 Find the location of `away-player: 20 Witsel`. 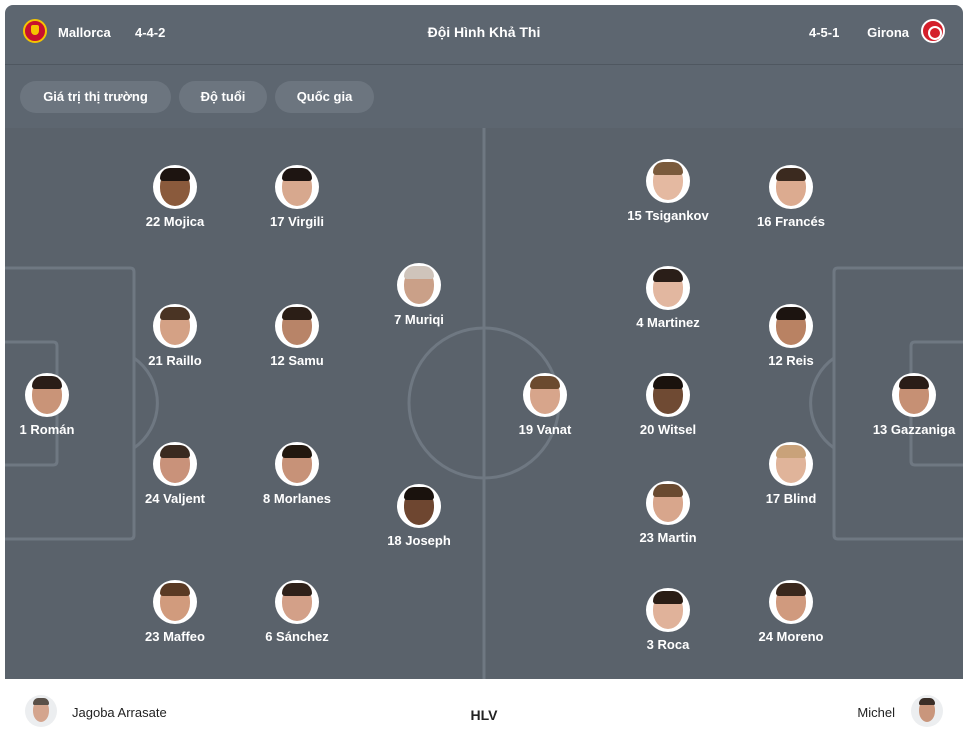

away-player: 20 Witsel is located at coordinates (668, 408).